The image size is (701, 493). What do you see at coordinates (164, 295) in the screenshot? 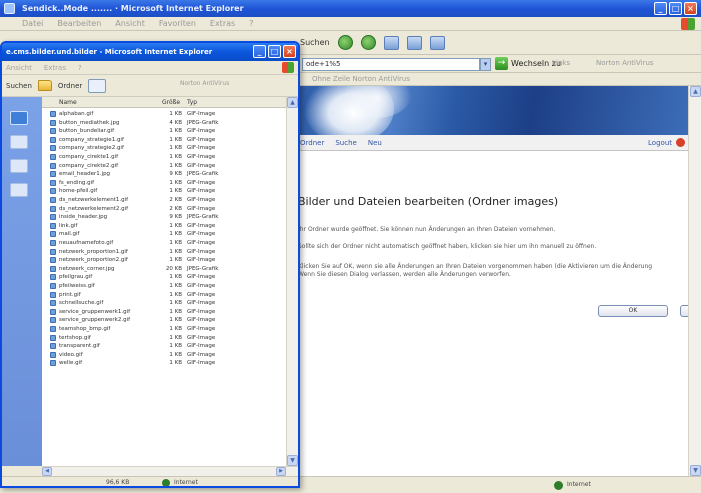
I see `file-row: print.gif 1 KB GIF-Image` at bounding box center [164, 295].